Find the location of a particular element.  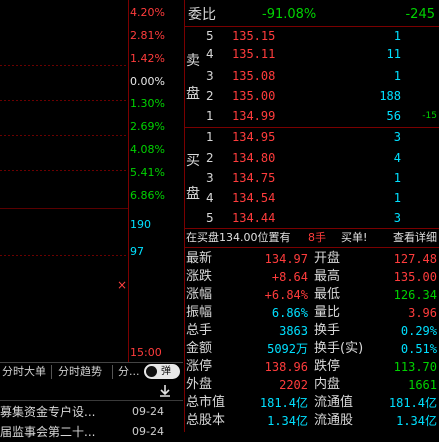

percent-label: 5.41% is located at coordinates (147, 172).